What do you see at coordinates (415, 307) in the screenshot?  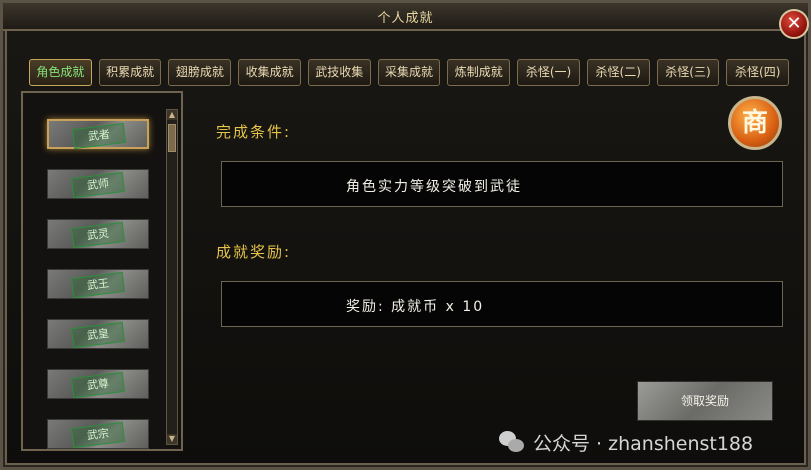 I see `reward-text: 奖励: 成就币 x 10` at bounding box center [415, 307].